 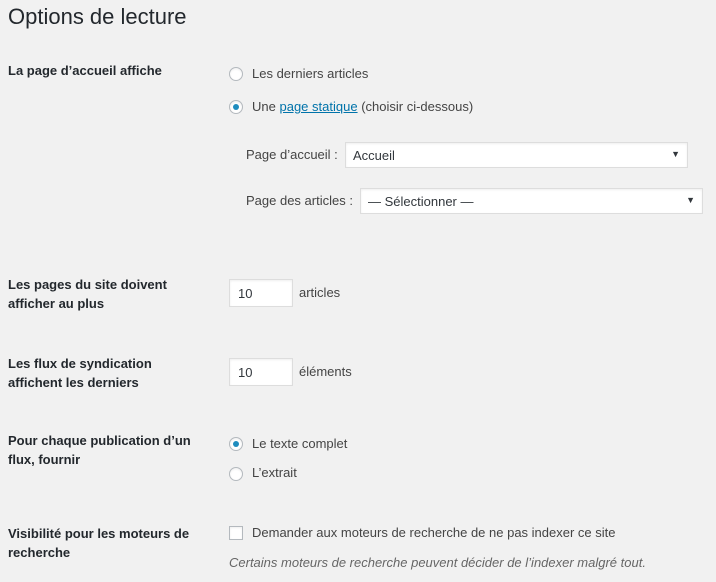 What do you see at coordinates (87, 284) in the screenshot?
I see `posts-per-page-label-line1: Les pages du site doivent` at bounding box center [87, 284].